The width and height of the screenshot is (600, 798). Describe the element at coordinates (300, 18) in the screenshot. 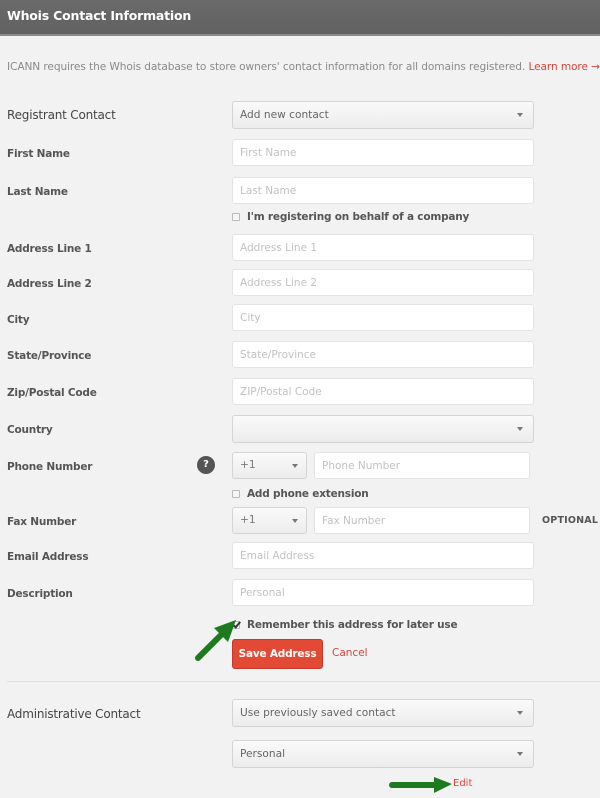

I see `page-header: Whois Contact Information` at that location.